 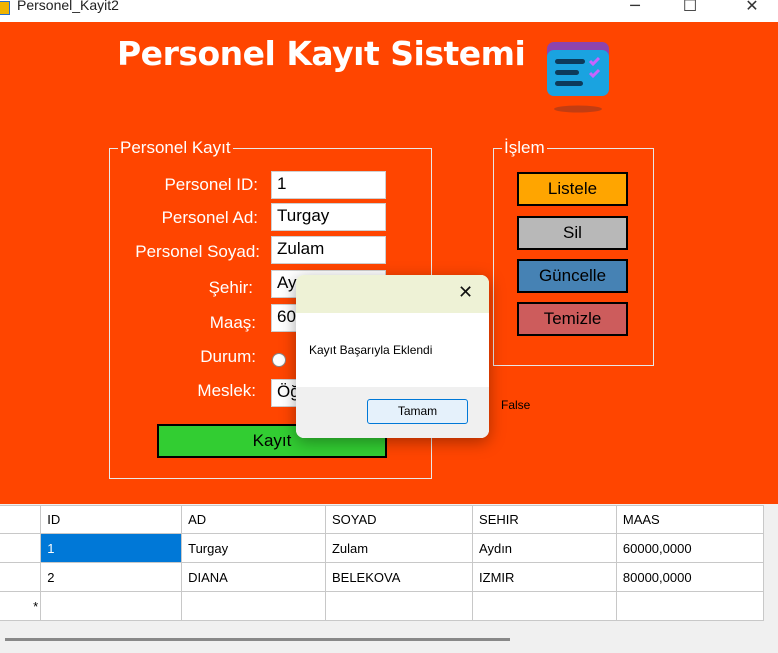 What do you see at coordinates (690, 577) in the screenshot?
I see `grid-cell-maas: 80000,0000` at bounding box center [690, 577].